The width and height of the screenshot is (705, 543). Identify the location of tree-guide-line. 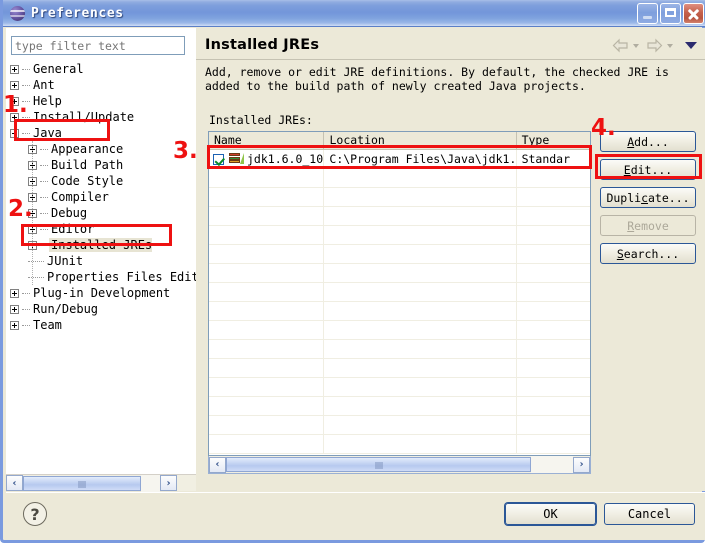
(32, 213).